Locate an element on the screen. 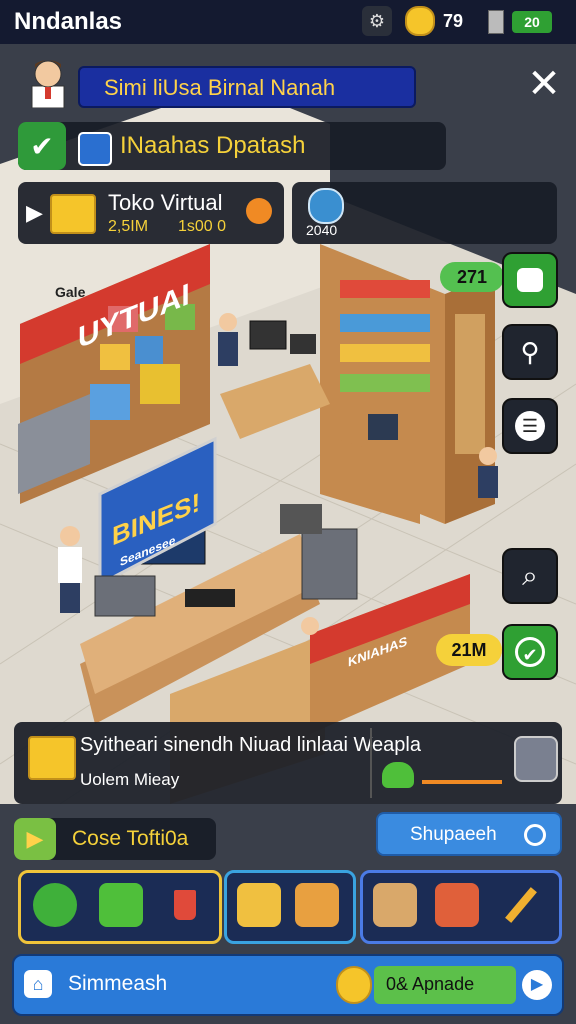 This screenshot has height=1024, width=576. shupaeeh-button: Shupaeeh is located at coordinates (469, 834).